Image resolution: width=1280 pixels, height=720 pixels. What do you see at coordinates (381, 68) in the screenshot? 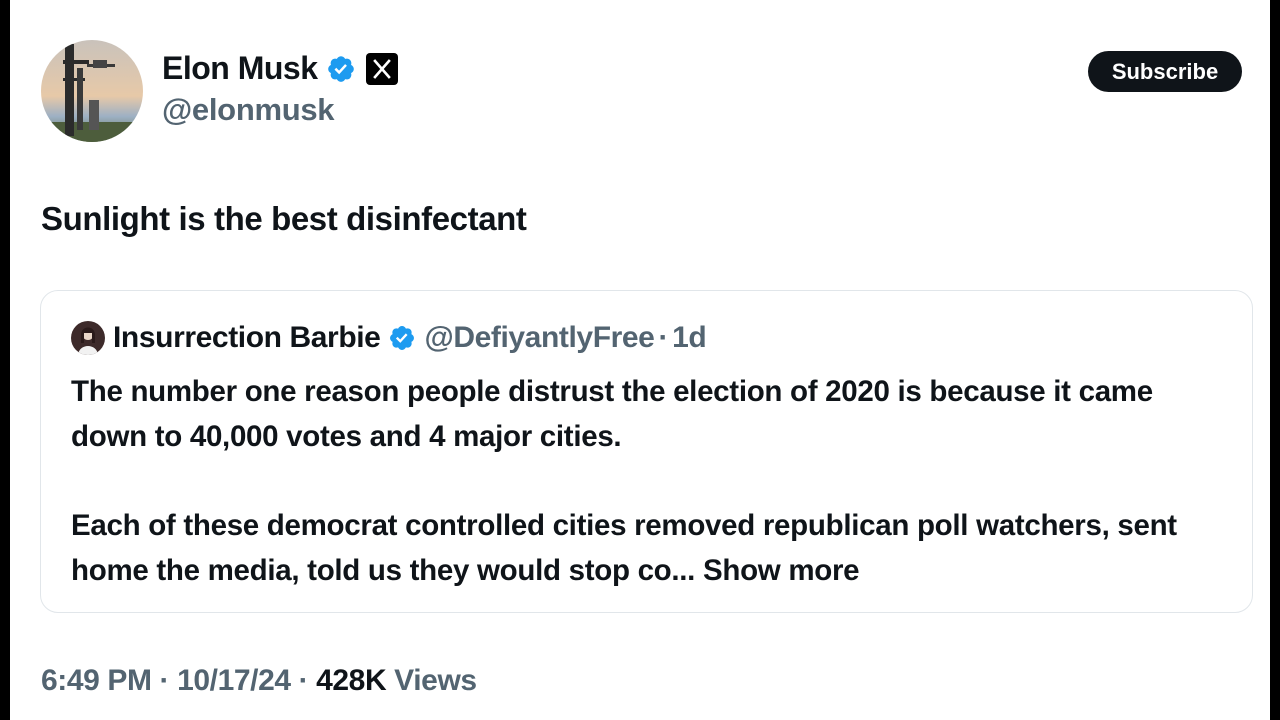
I see `x-logo-icon` at bounding box center [381, 68].